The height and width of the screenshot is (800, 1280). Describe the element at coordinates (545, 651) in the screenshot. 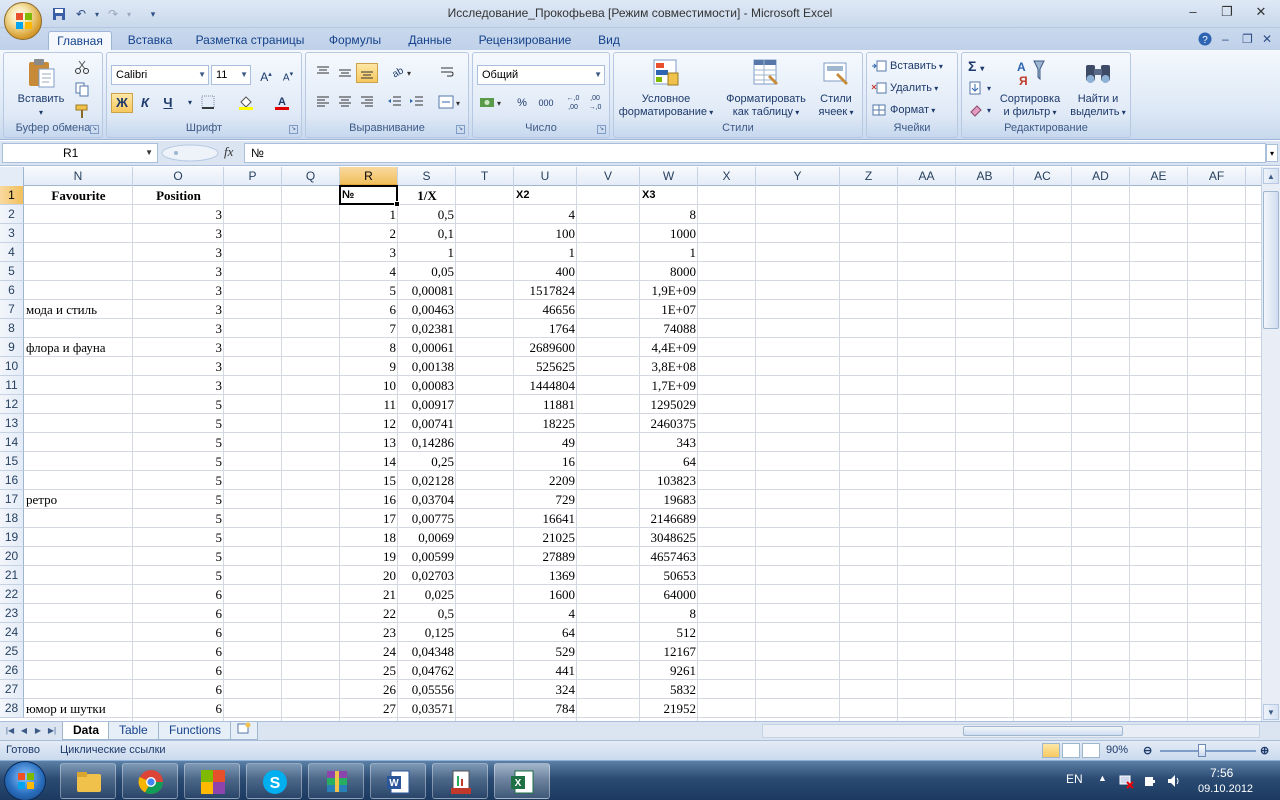

I see `table-cell-x2: 529` at that location.